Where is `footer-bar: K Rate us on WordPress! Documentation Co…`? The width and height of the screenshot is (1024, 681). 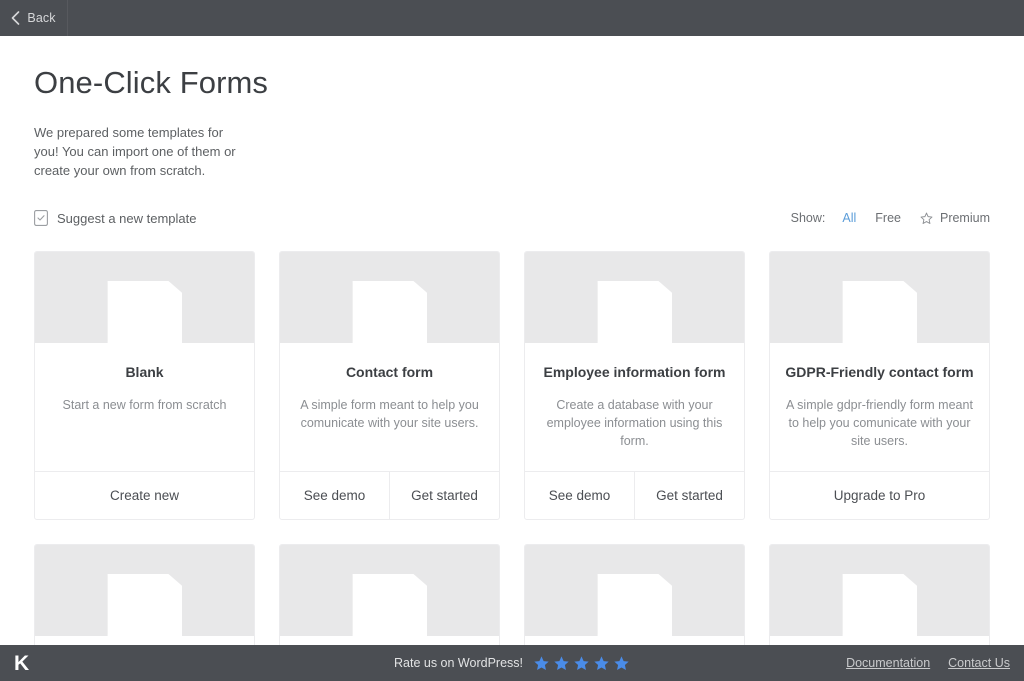
footer-bar: K Rate us on WordPress! Documentation Co… is located at coordinates (512, 663).